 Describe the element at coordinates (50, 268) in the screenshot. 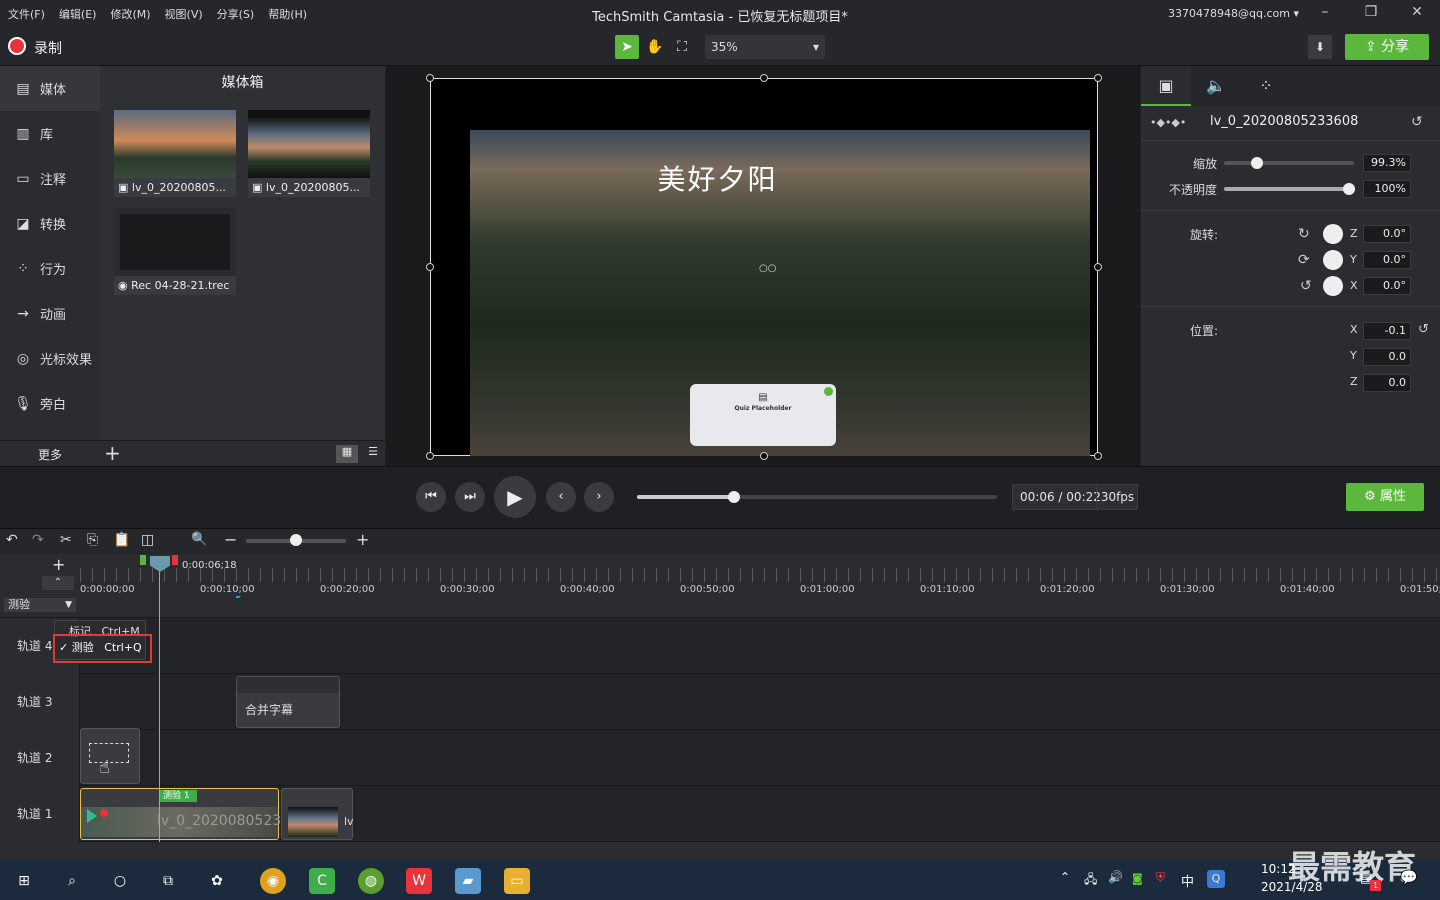

I see `sidebar-item-behaviors: ⁘ 行为` at that location.